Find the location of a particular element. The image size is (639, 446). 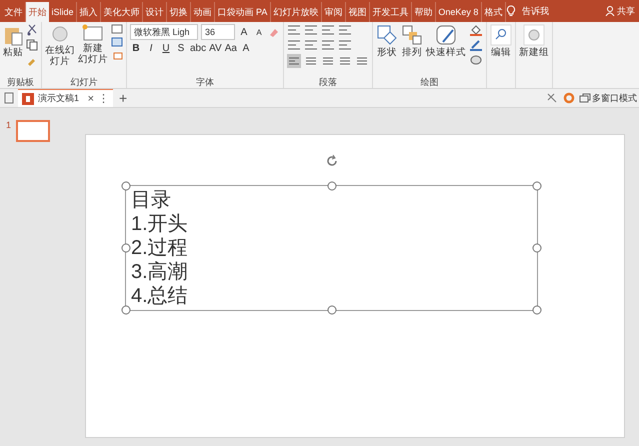

fill-icon is located at coordinates (476, 30).